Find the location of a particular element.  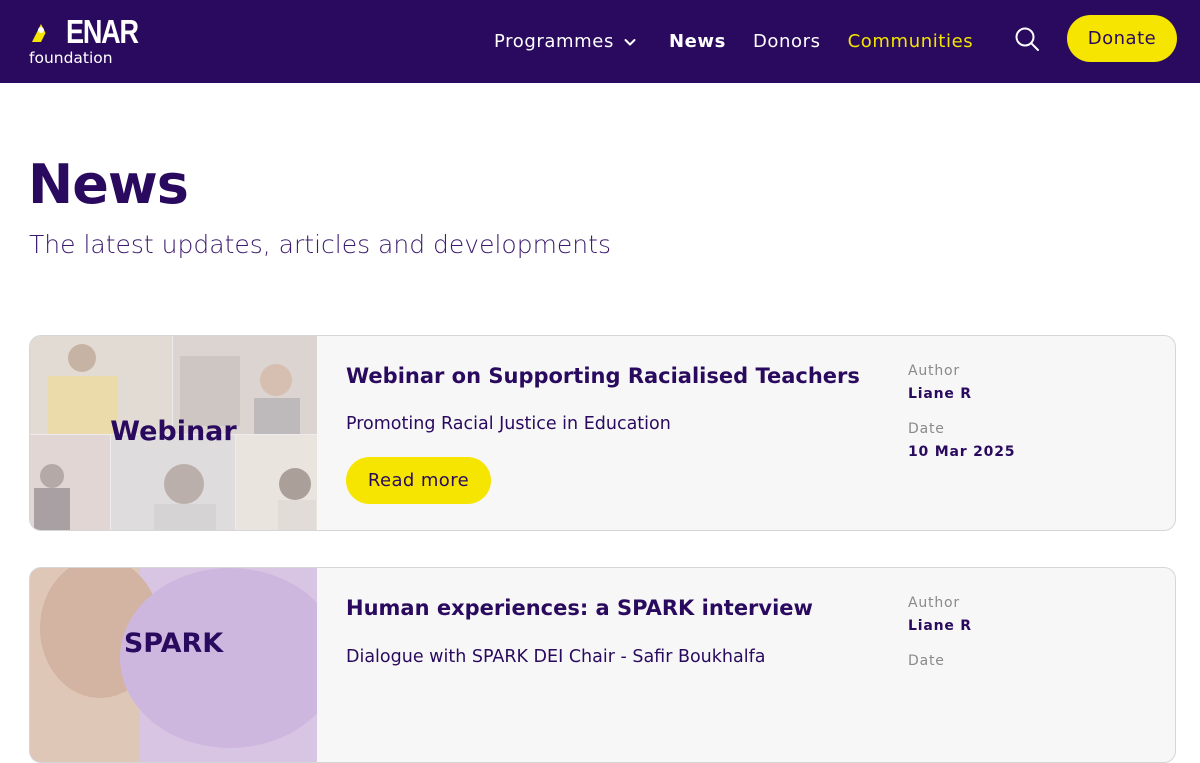

nav-news: News is located at coordinates (697, 41).